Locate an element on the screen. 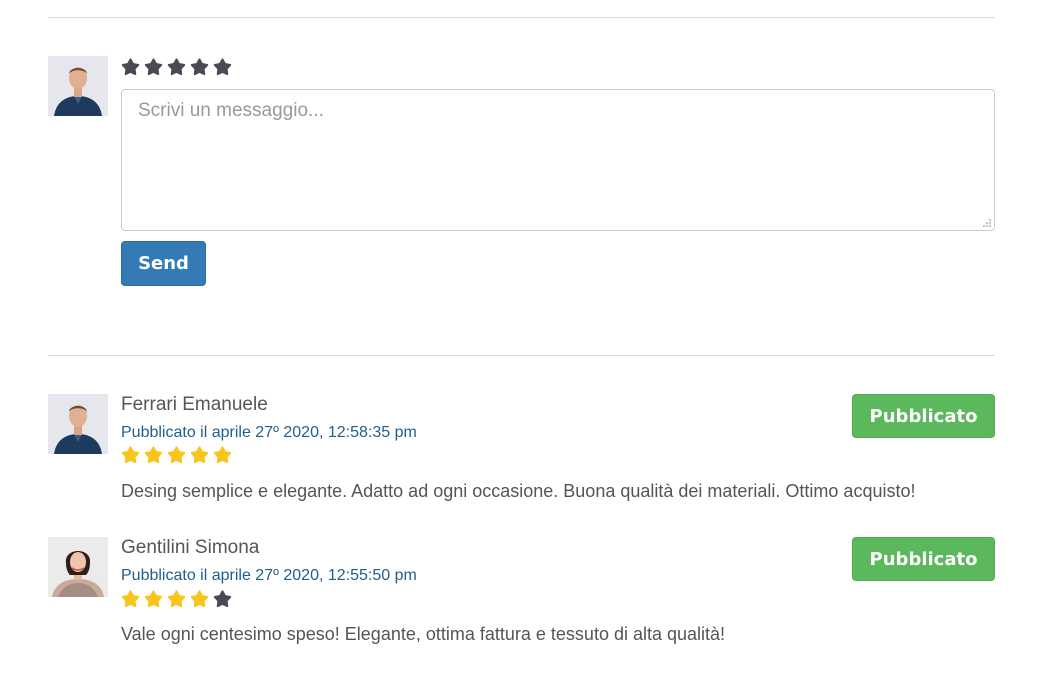  review-author: Ferrari Emanuele is located at coordinates (194, 404).